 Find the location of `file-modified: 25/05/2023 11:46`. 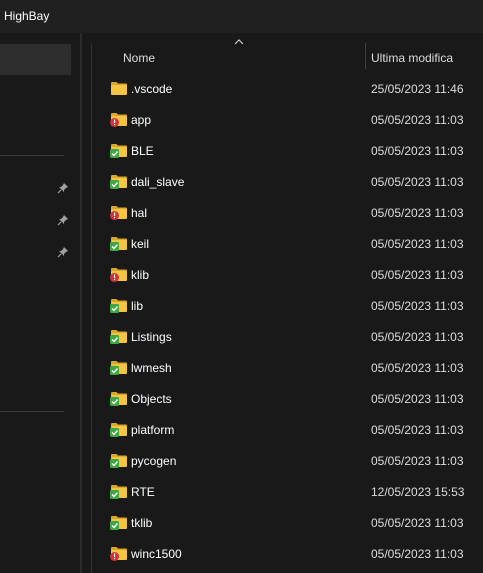

file-modified: 25/05/2023 11:46 is located at coordinates (417, 89).